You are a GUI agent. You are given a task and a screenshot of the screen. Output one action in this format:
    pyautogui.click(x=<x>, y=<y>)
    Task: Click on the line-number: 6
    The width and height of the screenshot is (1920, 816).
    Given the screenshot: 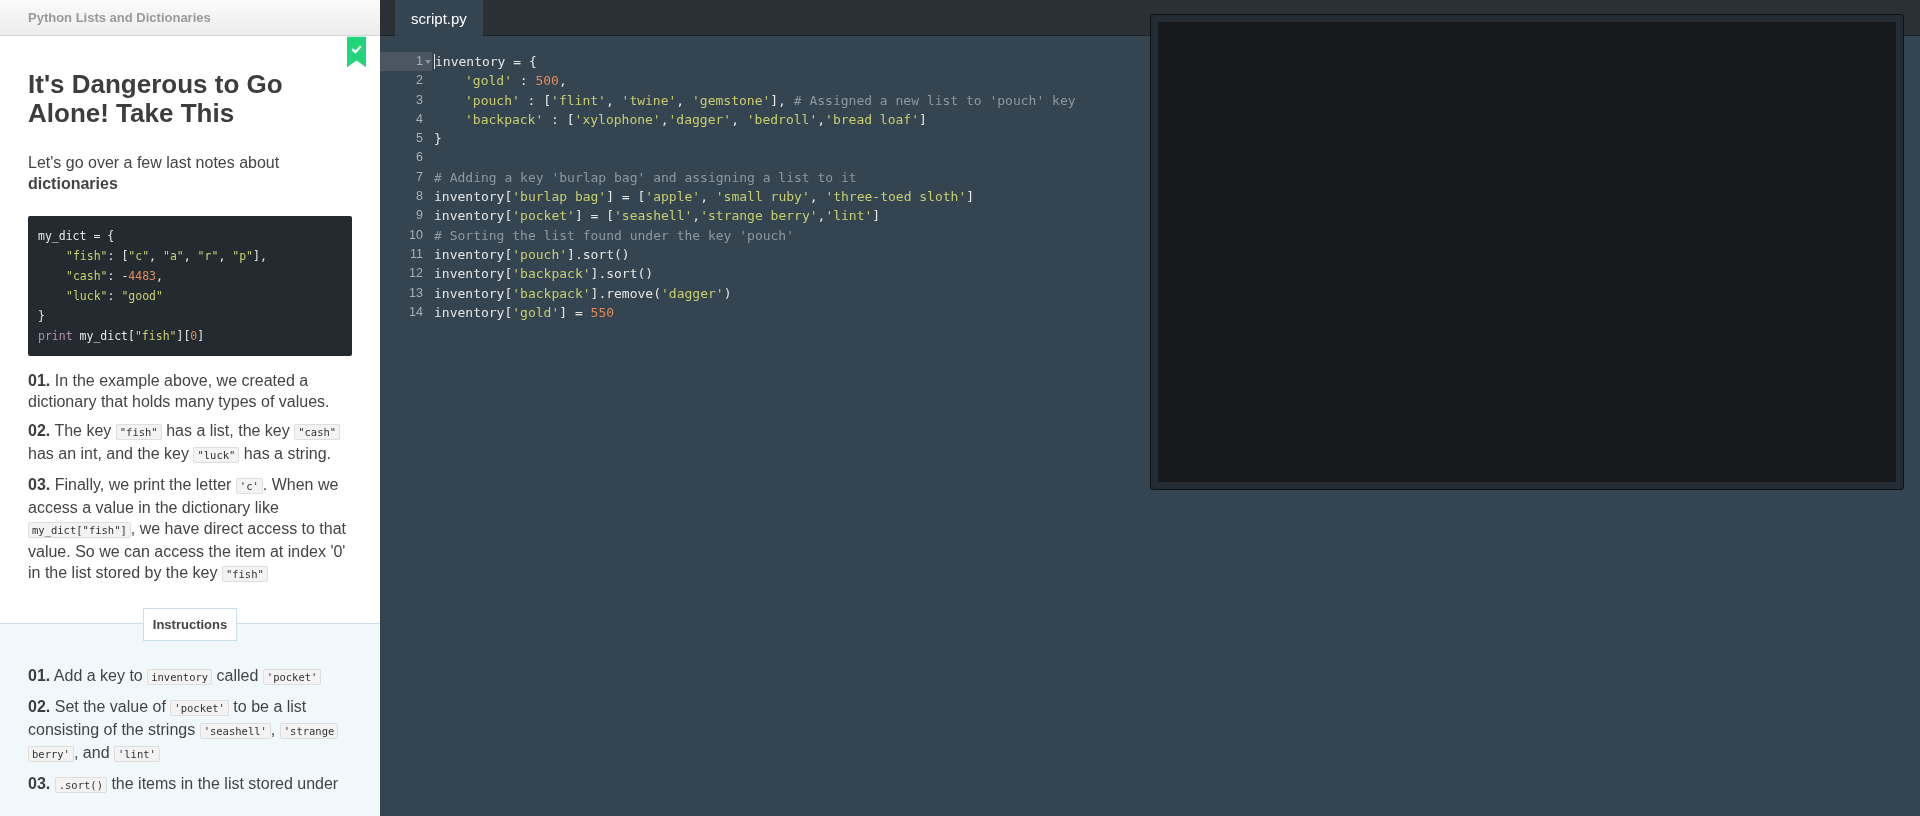 What is the action you would take?
    pyautogui.click(x=419, y=158)
    